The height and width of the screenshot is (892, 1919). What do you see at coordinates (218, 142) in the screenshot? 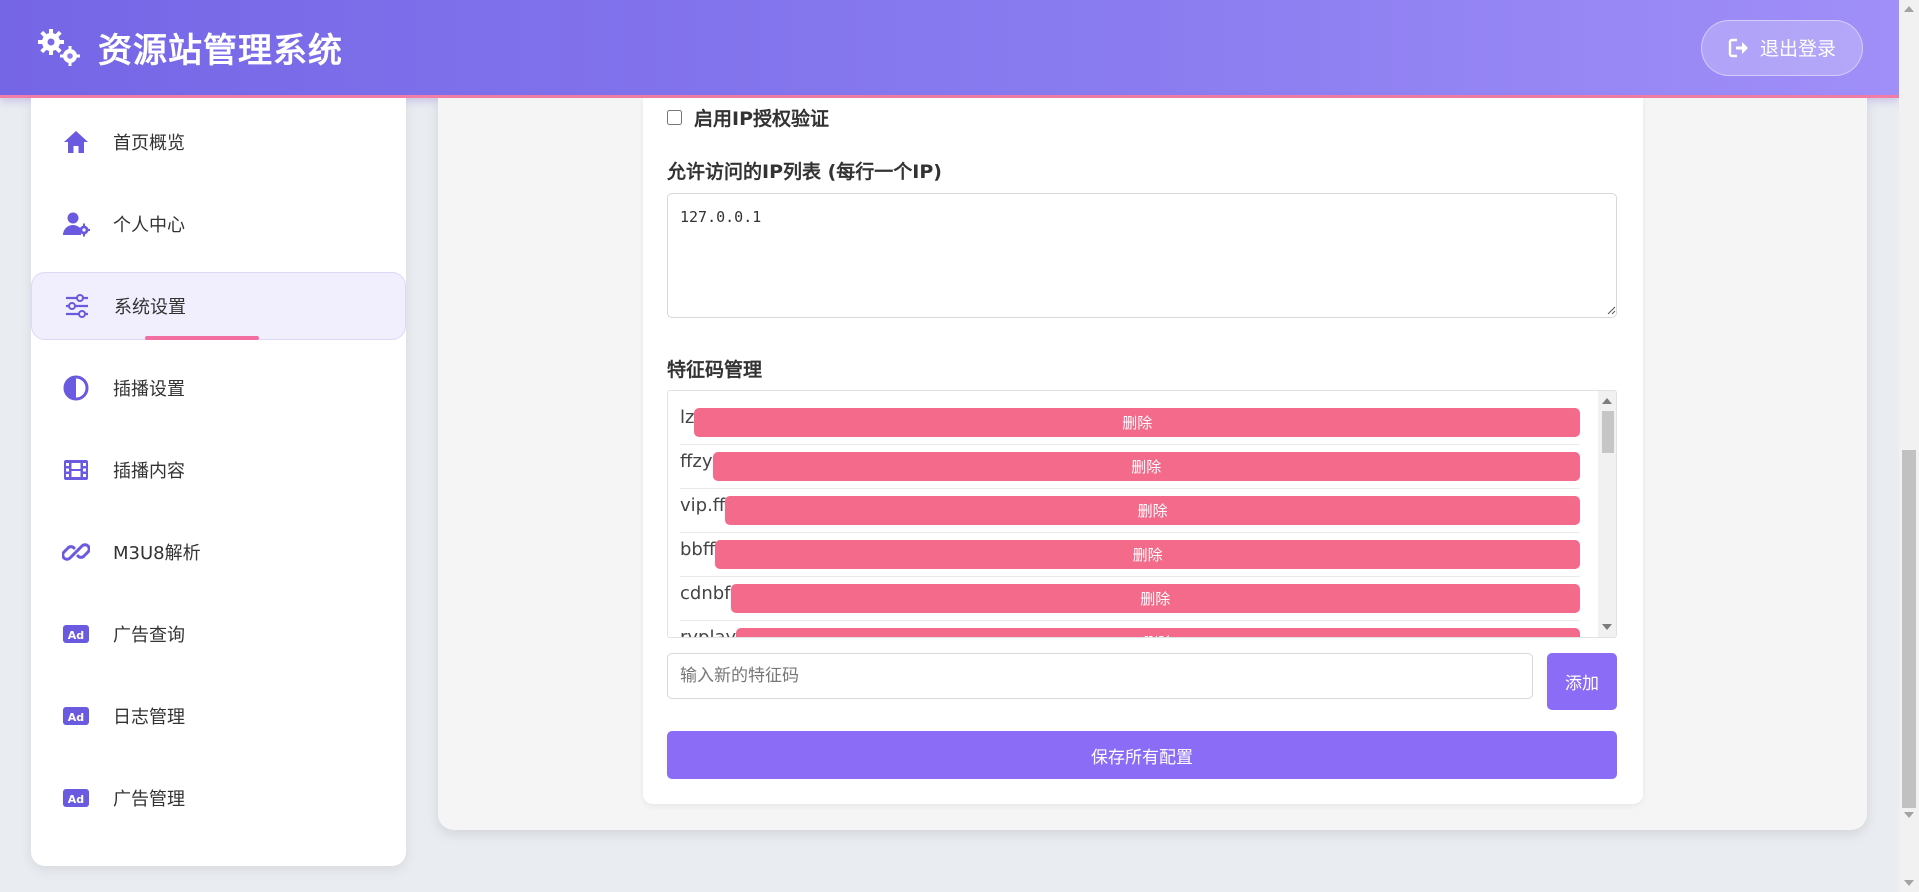
I see `sidebar-item-home: 首页概览` at bounding box center [218, 142].